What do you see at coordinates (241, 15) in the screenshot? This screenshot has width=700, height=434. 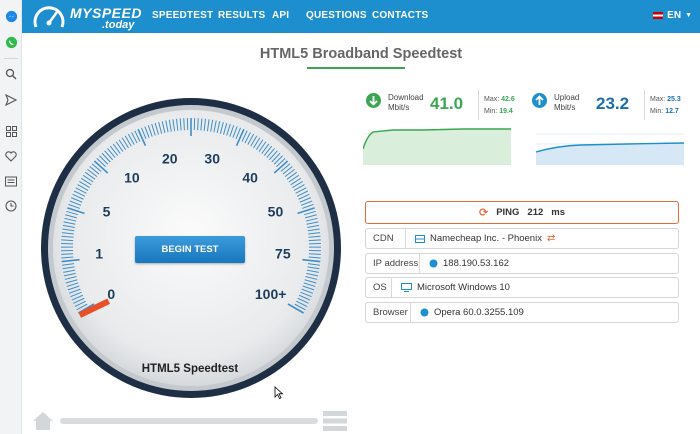 I see `nav-results: RESULTS` at bounding box center [241, 15].